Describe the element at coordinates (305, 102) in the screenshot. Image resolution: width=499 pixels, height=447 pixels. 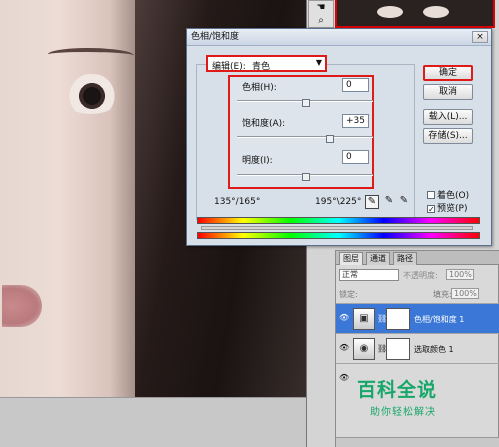
I see `hue-slider-handle` at that location.